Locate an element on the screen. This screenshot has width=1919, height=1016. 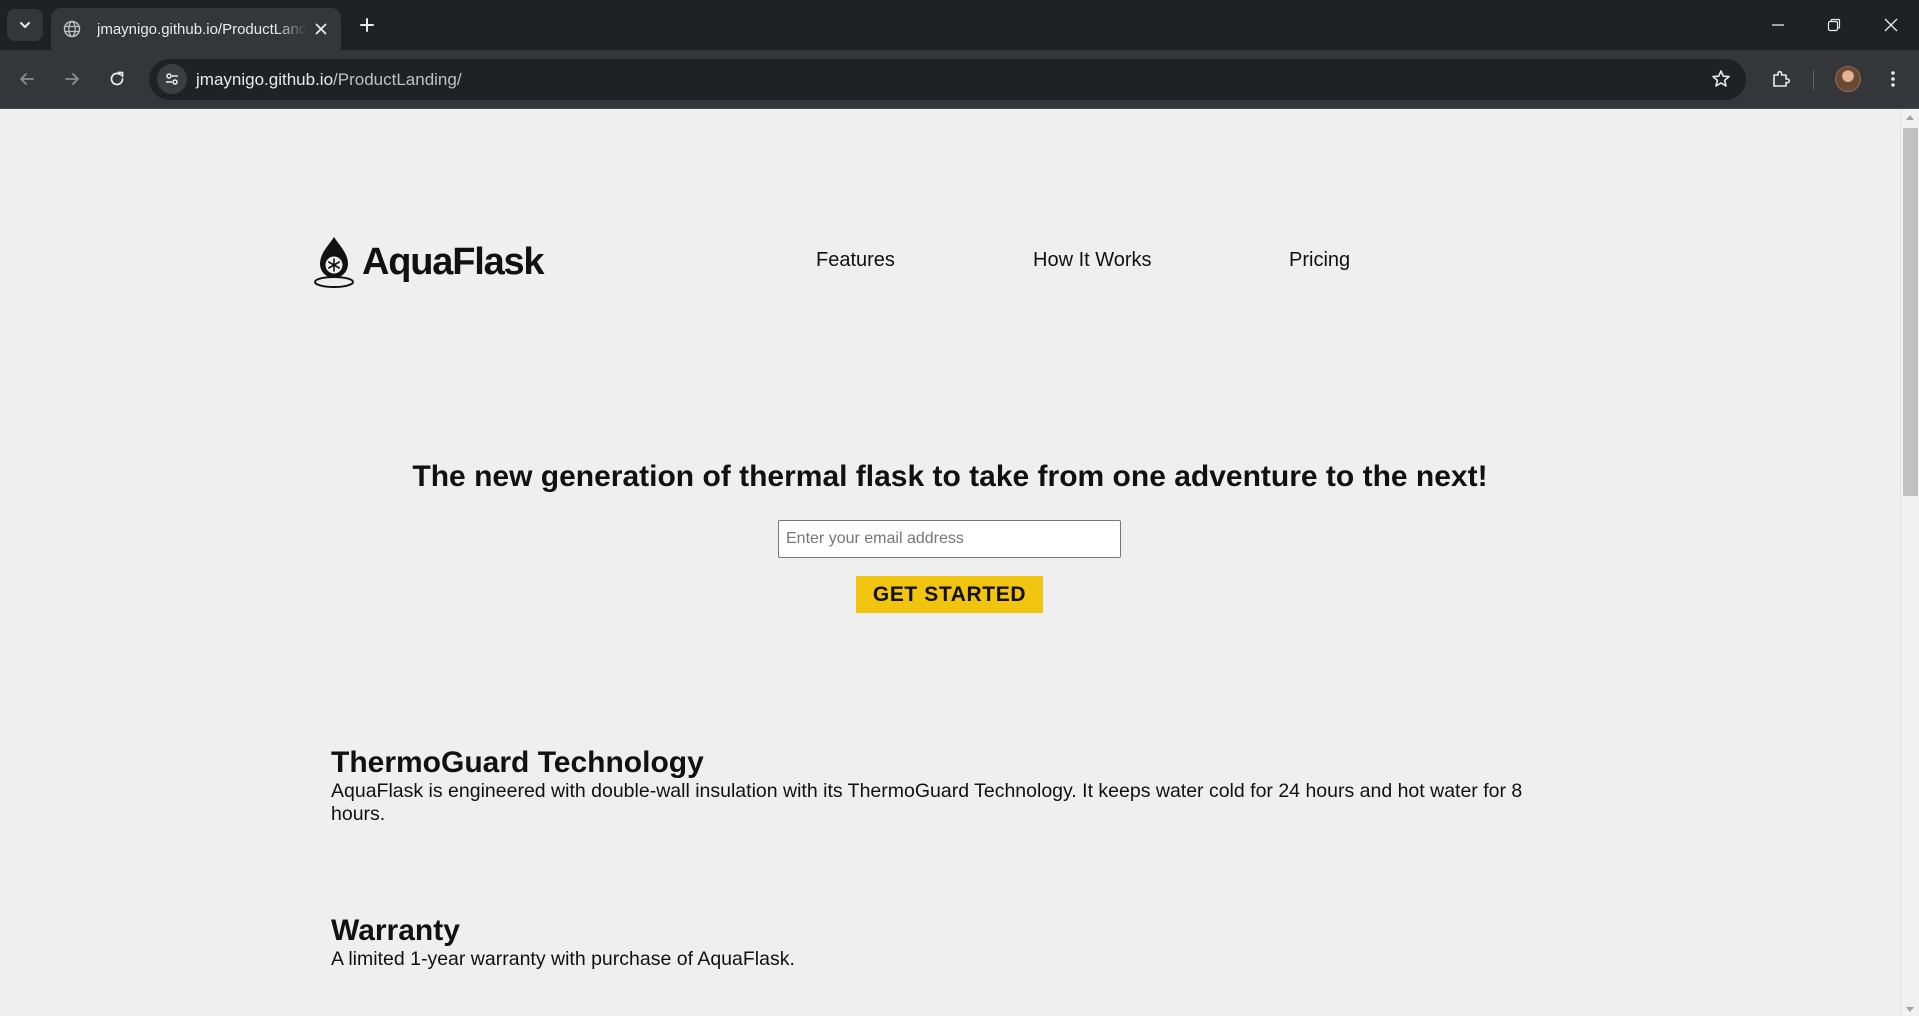
star-icon is located at coordinates (1721, 78).